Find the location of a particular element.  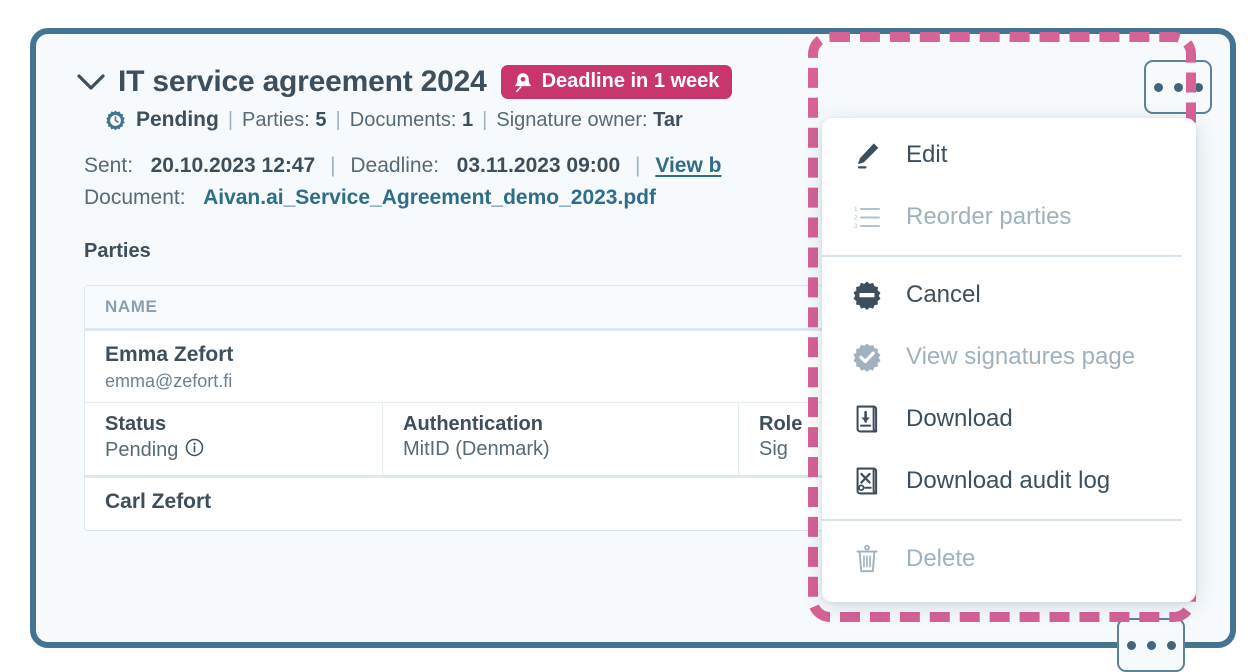

download-document-icon is located at coordinates (867, 419).